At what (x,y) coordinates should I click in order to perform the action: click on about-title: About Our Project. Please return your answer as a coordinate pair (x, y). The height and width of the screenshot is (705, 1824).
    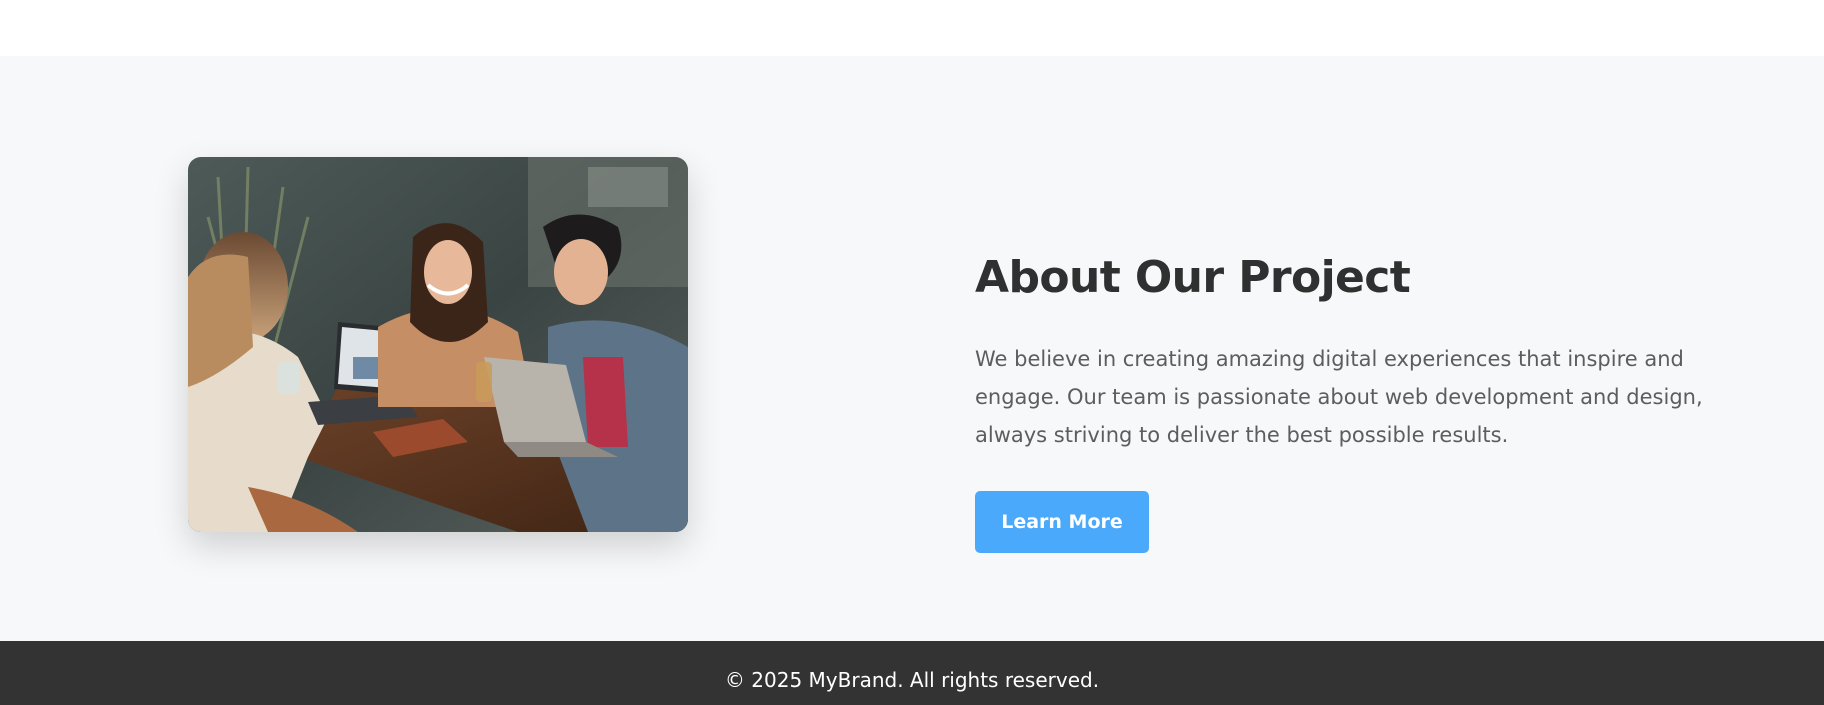
    Looking at the image, I should click on (1193, 277).